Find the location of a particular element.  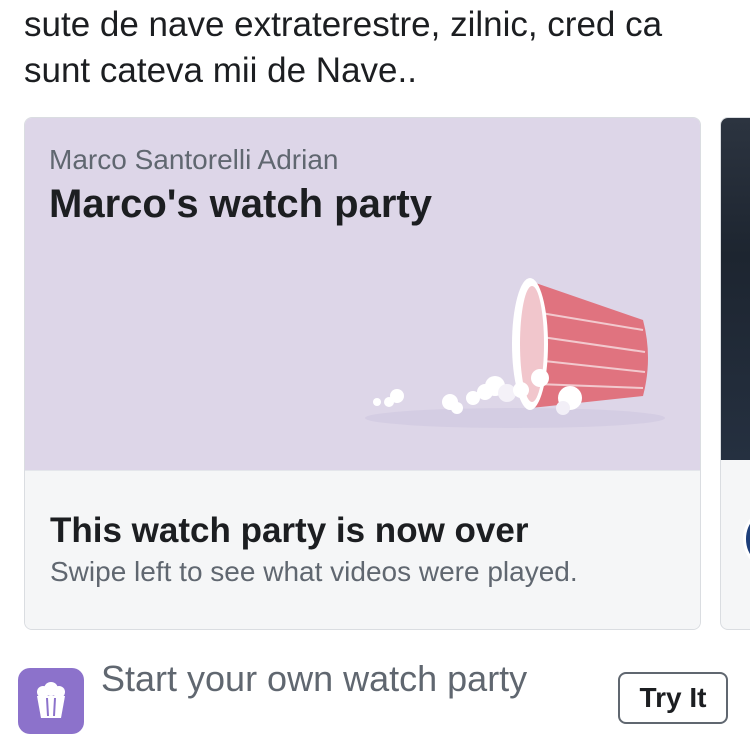

start-watch-party-row: Start your own watch party Try It is located at coordinates (375, 691).